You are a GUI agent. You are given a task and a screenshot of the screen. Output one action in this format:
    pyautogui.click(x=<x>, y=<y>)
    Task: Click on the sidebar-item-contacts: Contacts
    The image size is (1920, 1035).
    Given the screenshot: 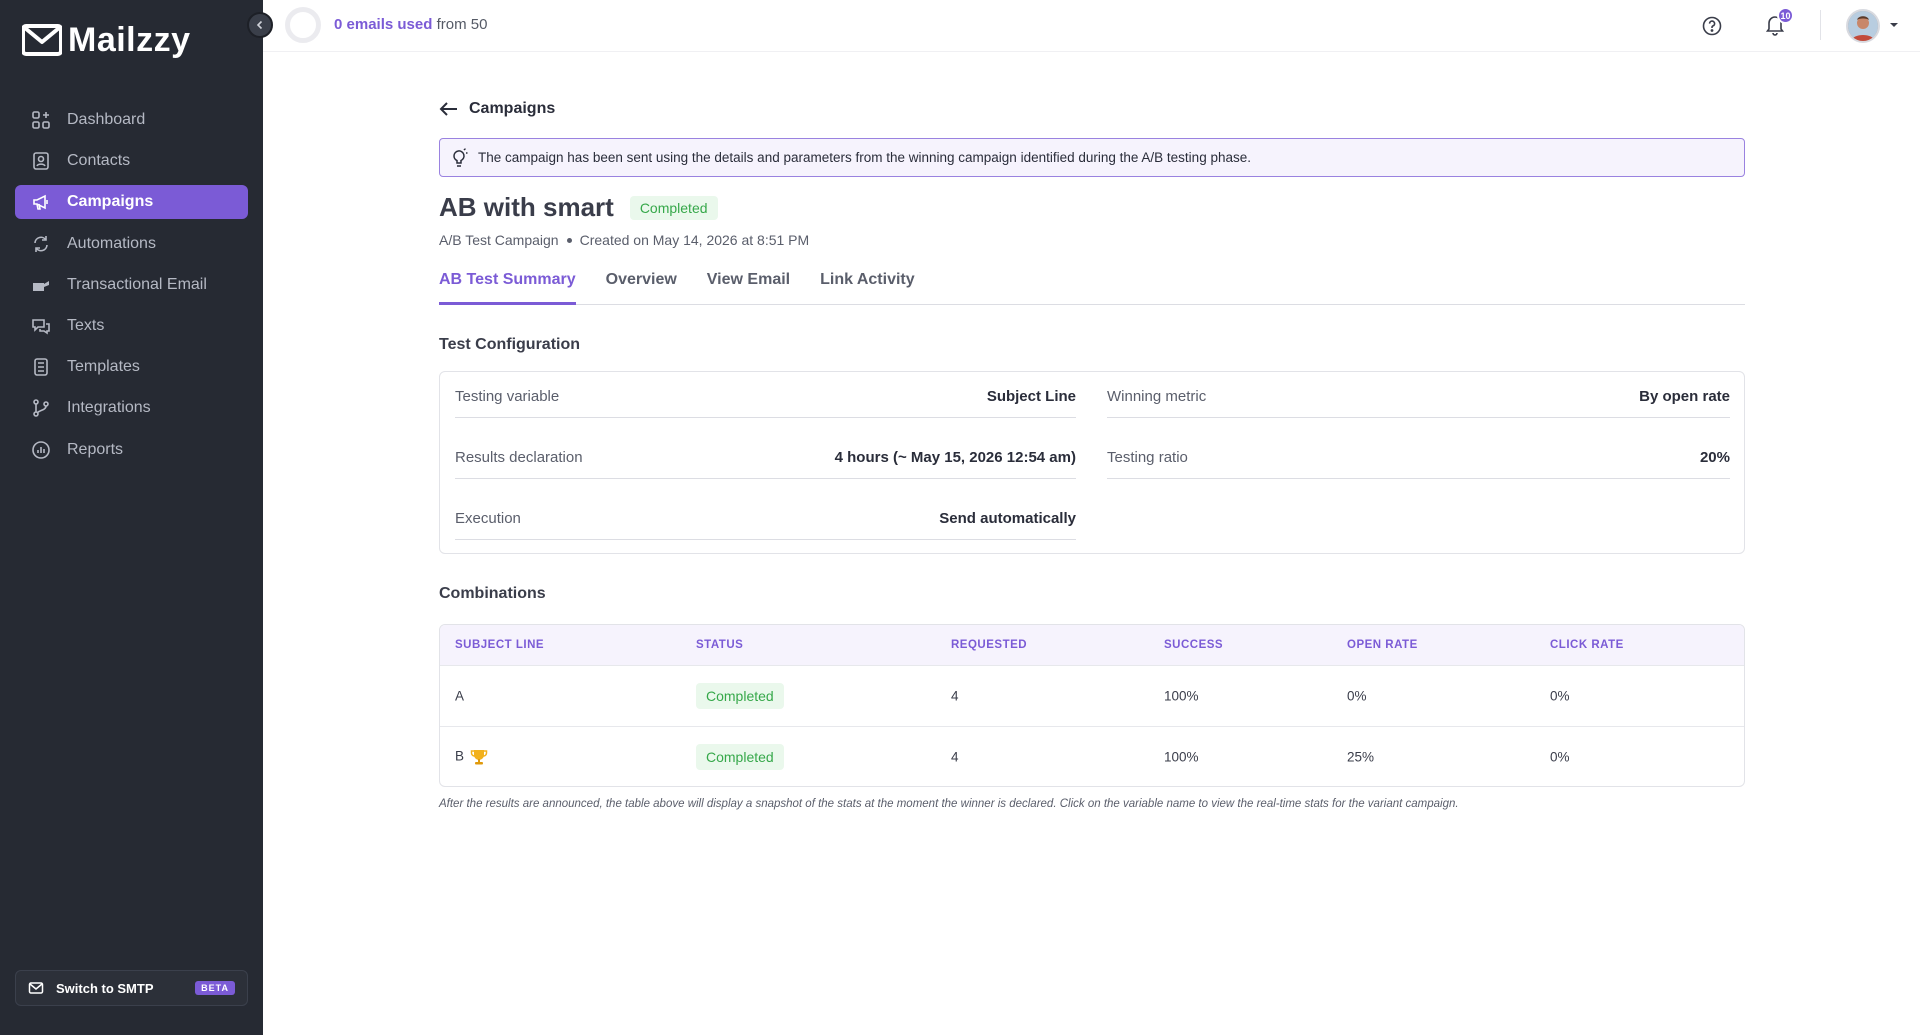 What is the action you would take?
    pyautogui.click(x=131, y=161)
    